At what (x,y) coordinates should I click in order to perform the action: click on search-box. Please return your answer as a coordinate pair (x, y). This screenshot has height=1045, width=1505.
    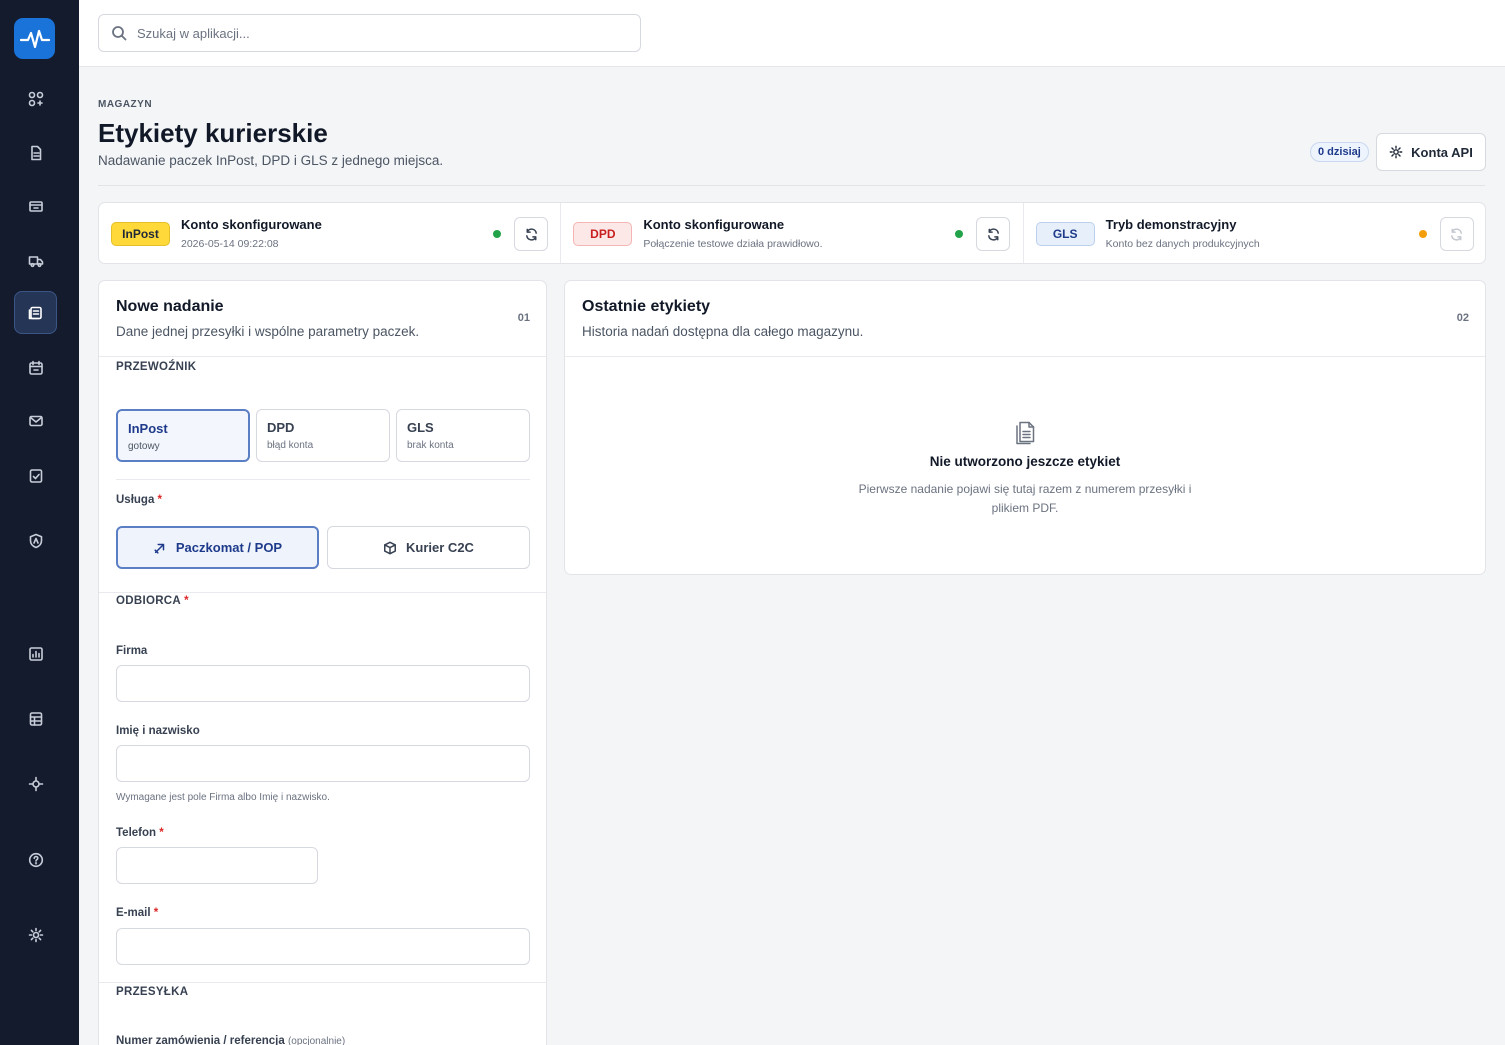
    Looking at the image, I should click on (369, 33).